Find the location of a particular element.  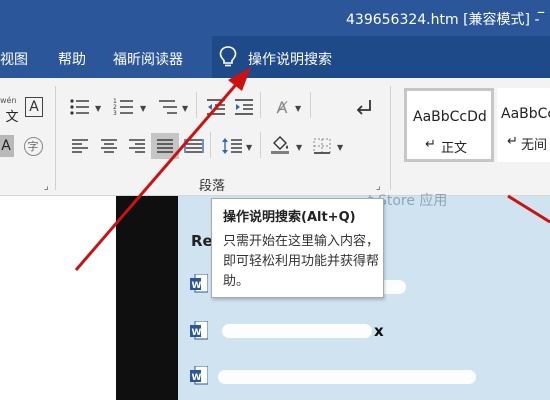

recent-item-text: x is located at coordinates (379, 331).